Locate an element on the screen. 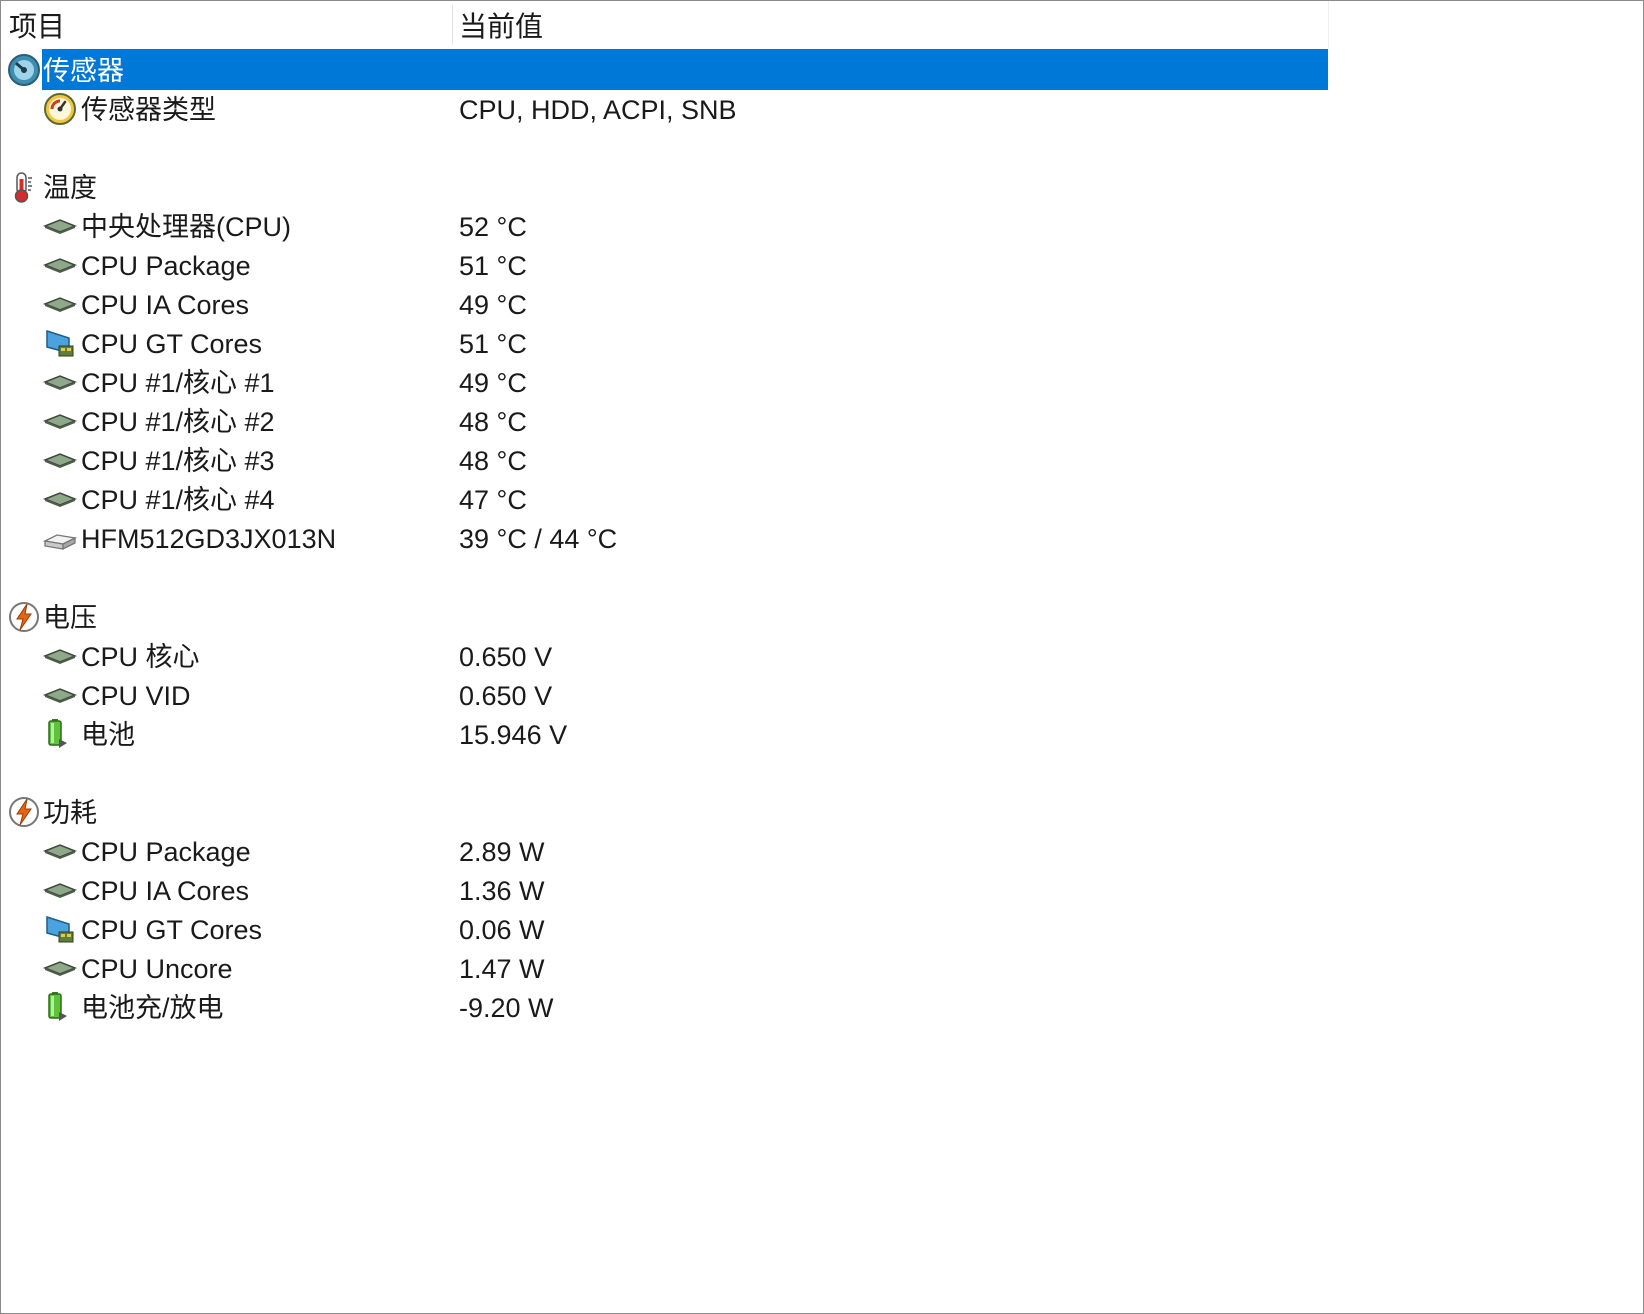 The width and height of the screenshot is (1644, 1314). voltage-row-label: 电池 is located at coordinates (108, 735).